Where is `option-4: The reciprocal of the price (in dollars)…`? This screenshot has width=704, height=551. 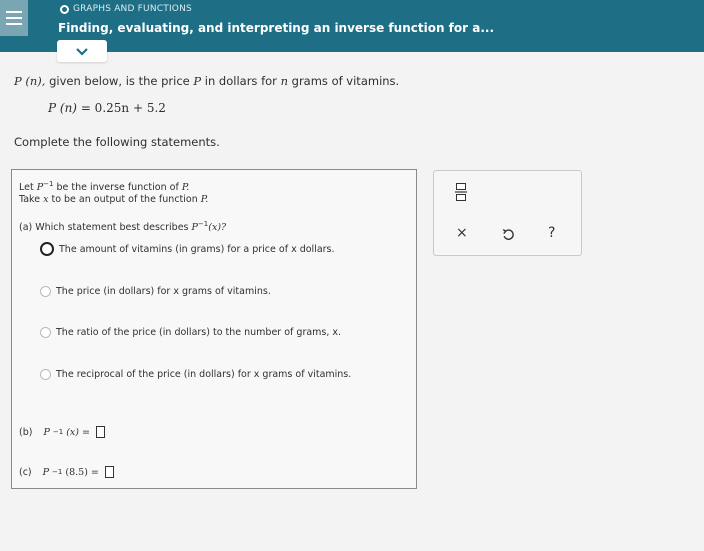
option-4: The reciprocal of the price (in dollars)… is located at coordinates (195, 374).